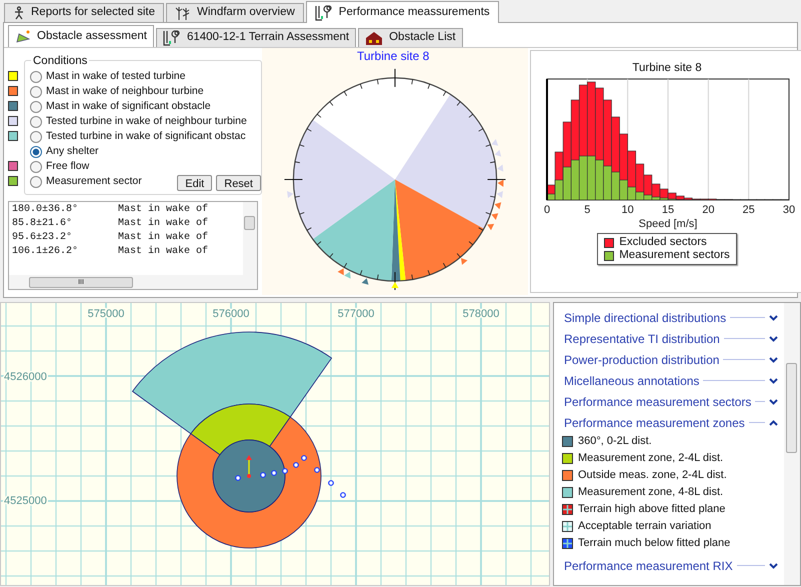  Describe the element at coordinates (645, 526) in the screenshot. I see `legend-label: Acceptable terrain variation` at that location.